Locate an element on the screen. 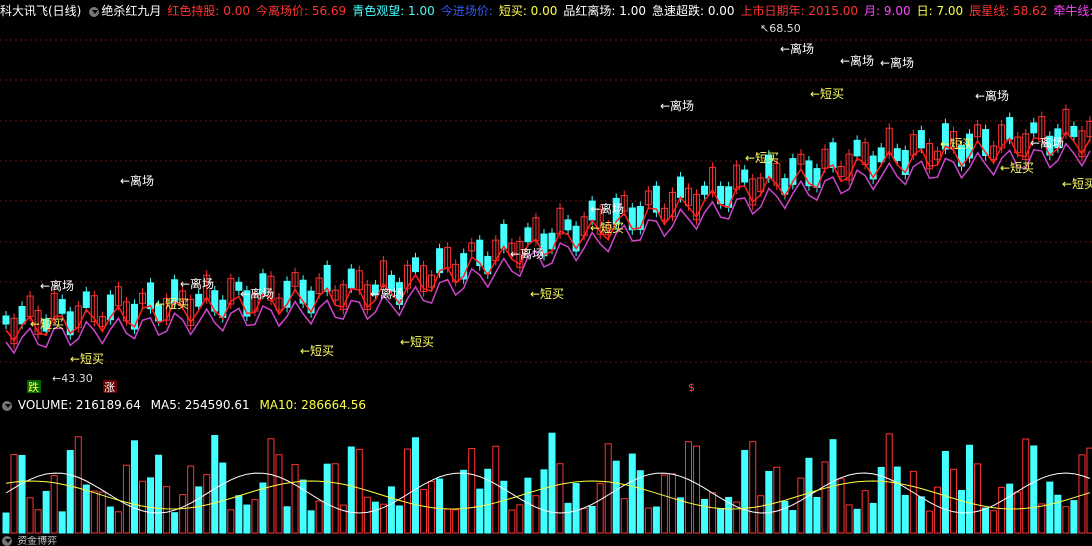  volume-label: VOLUME: 216189.64 is located at coordinates (79, 405).